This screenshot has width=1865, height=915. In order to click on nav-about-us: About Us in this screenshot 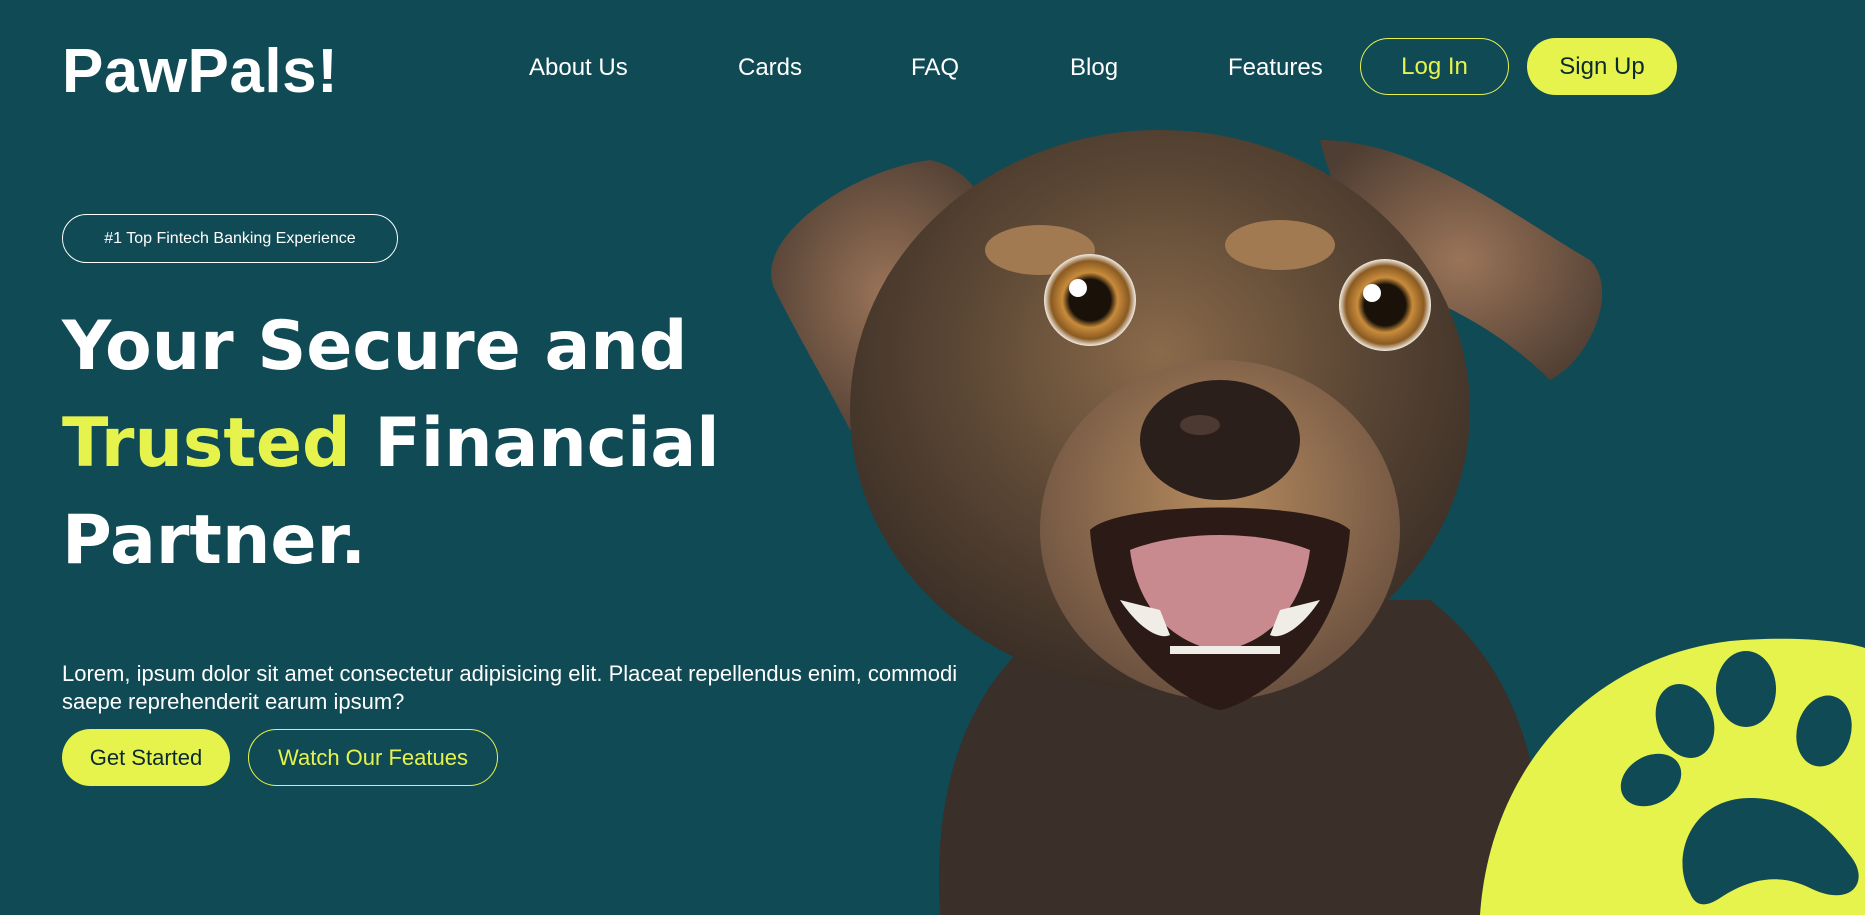, I will do `click(578, 68)`.